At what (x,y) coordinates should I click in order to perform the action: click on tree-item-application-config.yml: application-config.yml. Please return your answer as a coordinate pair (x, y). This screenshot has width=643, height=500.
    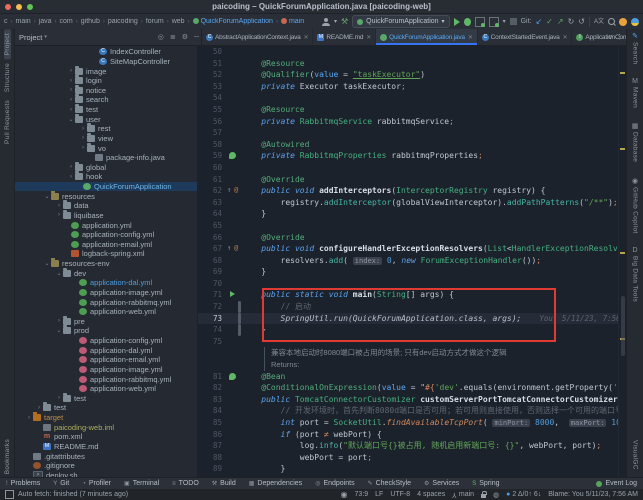
    Looking at the image, I should click on (106, 235).